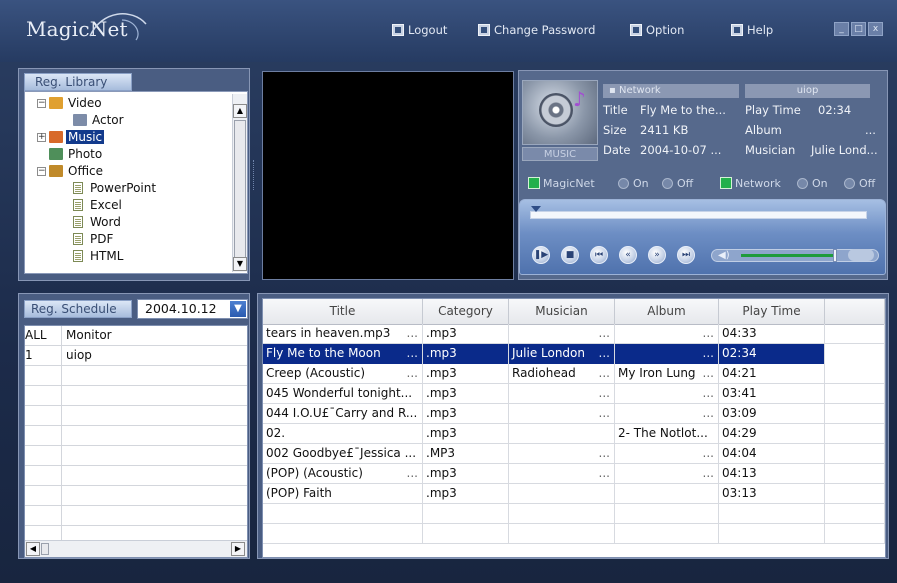  Describe the element at coordinates (343, 514) in the screenshot. I see `playlist-cell-title` at that location.